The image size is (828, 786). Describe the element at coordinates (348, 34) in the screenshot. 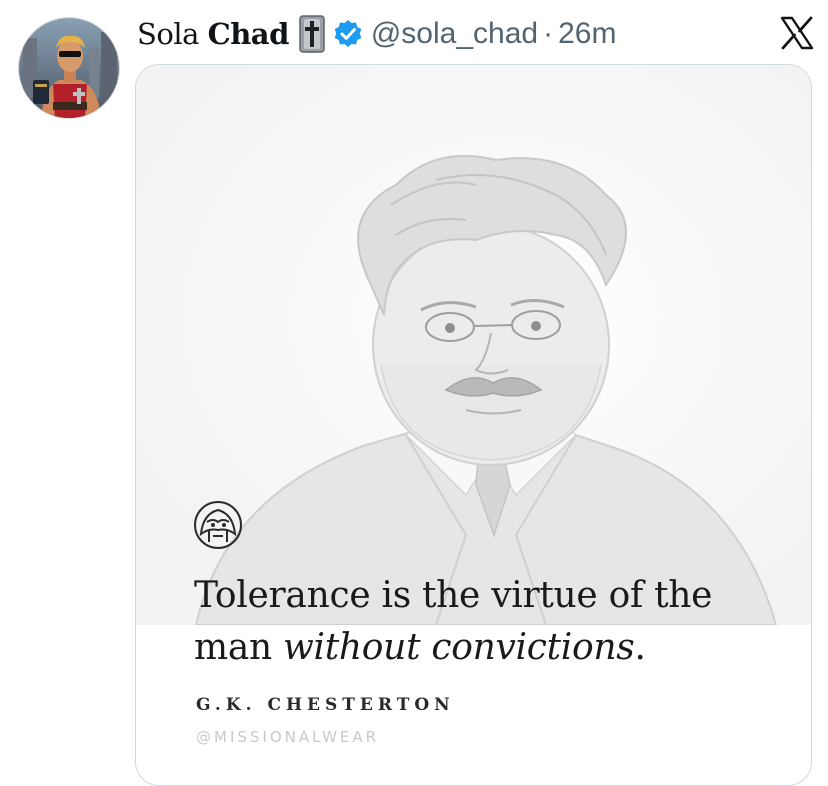

I see `verified-badge-icon` at that location.